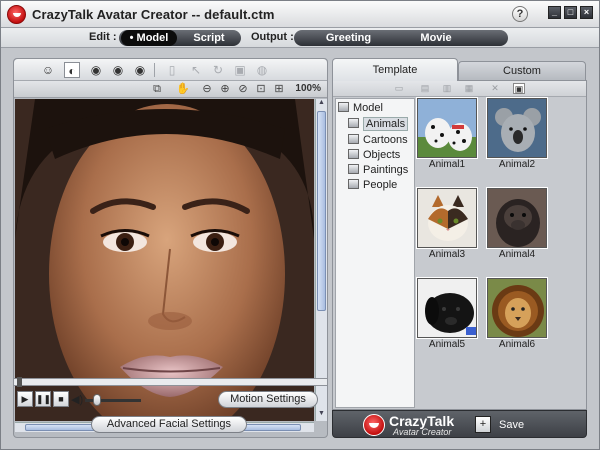 The height and width of the screenshot is (450, 600). Describe the element at coordinates (321, 104) in the screenshot. I see `scroll-up-icon: ▲` at that location.